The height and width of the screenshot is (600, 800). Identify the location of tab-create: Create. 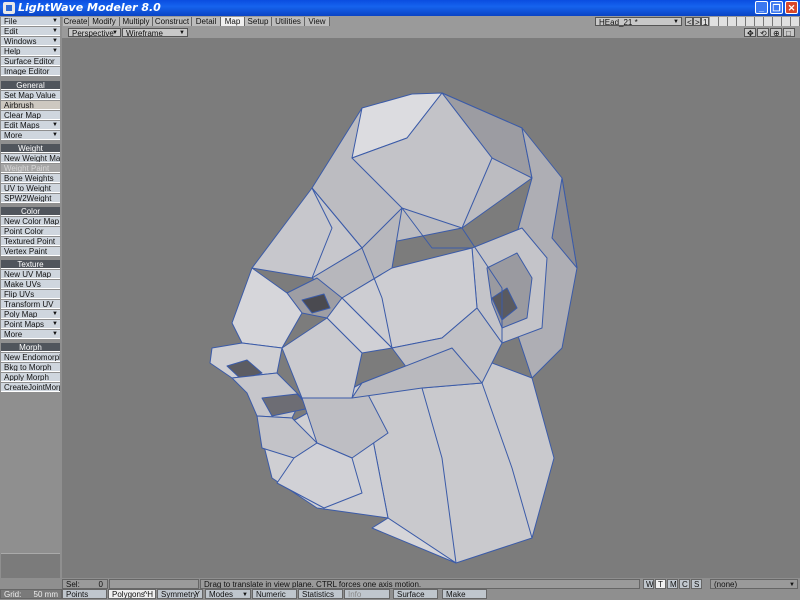
(76, 21).